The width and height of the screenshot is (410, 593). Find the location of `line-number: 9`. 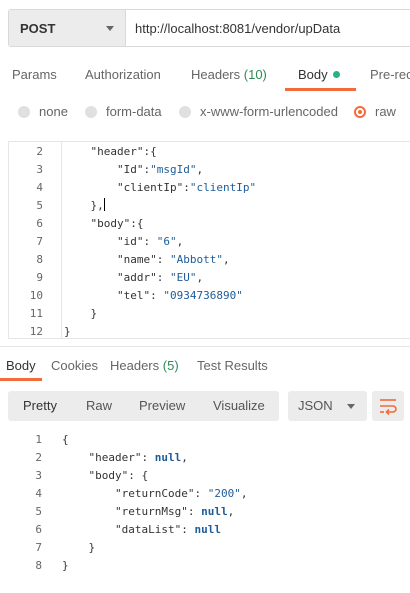

line-number: 9 is located at coordinates (39, 277).